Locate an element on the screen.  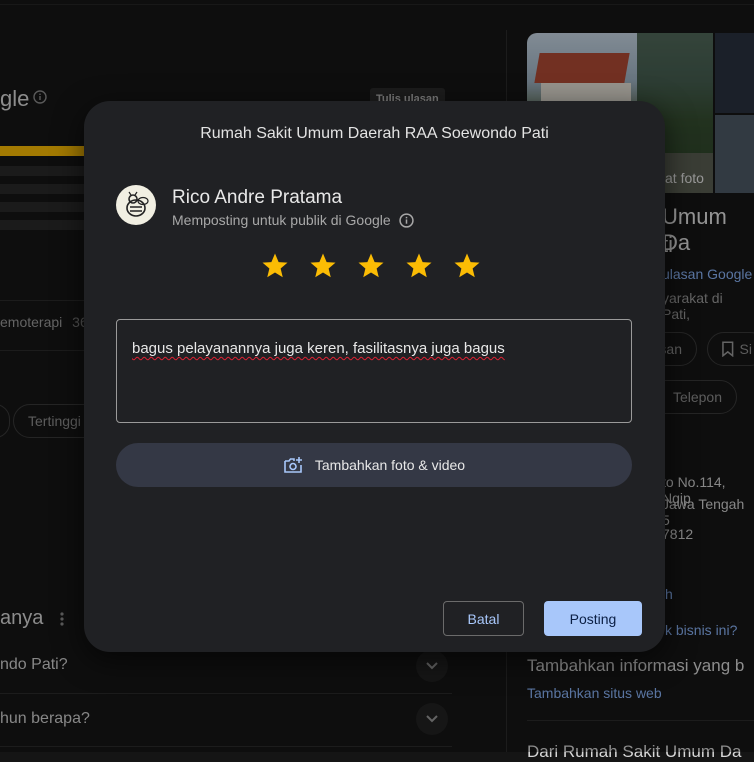
bee-avatar-icon is located at coordinates (137, 204).